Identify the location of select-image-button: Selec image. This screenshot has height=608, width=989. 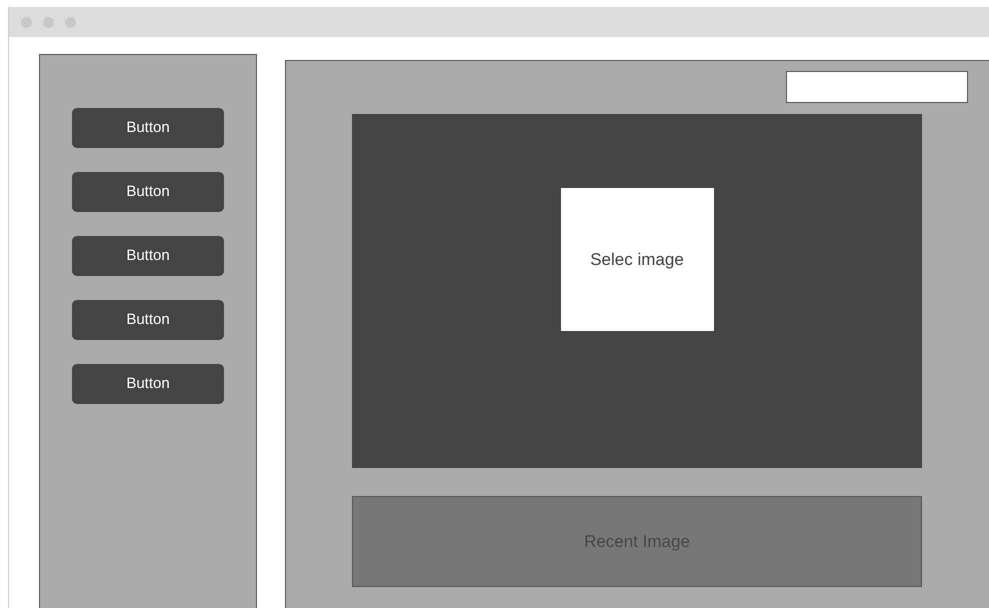
(637, 259).